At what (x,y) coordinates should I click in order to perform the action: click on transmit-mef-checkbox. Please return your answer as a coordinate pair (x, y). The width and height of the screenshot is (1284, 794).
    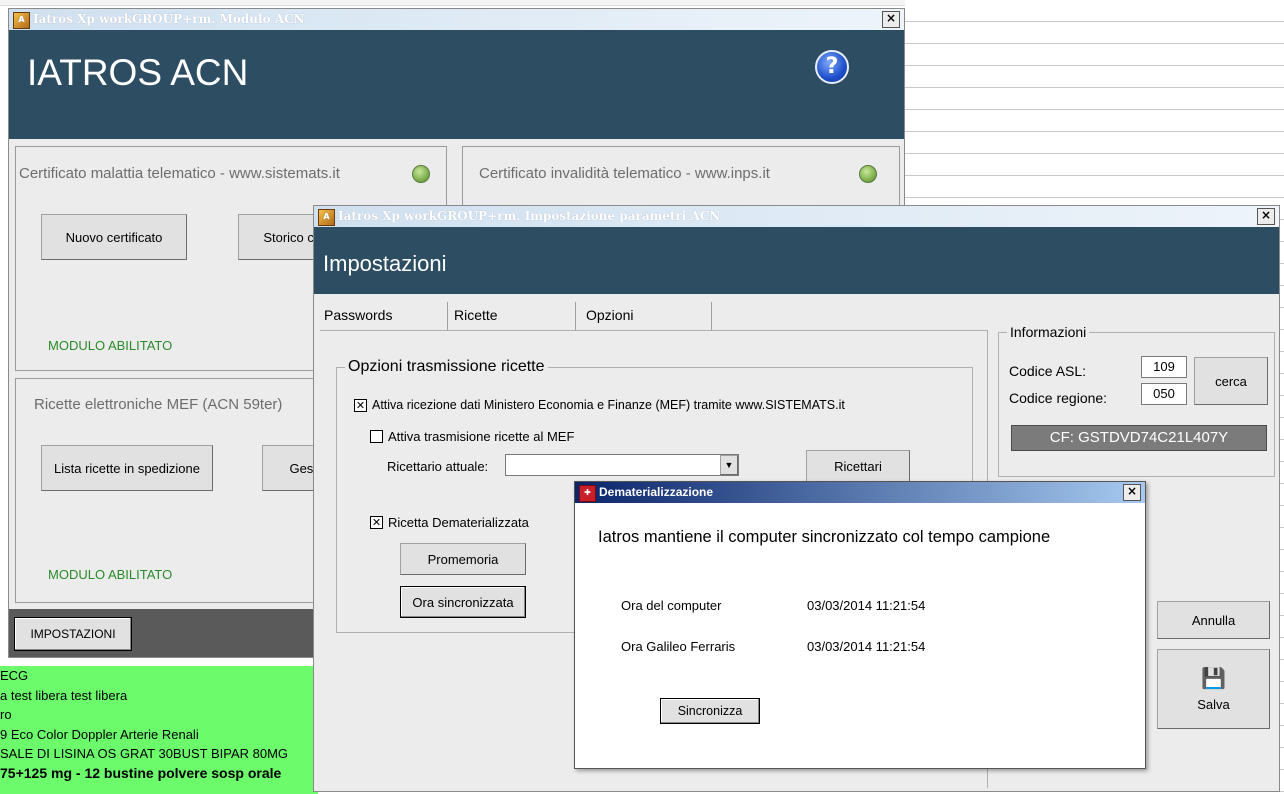
    Looking at the image, I should click on (376, 436).